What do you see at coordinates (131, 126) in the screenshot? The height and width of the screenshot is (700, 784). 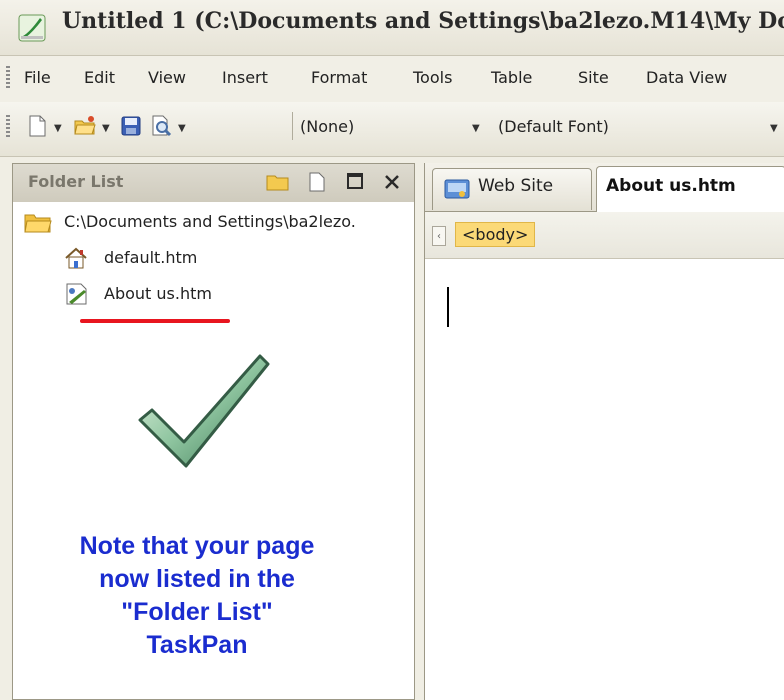 I see `save-icon` at bounding box center [131, 126].